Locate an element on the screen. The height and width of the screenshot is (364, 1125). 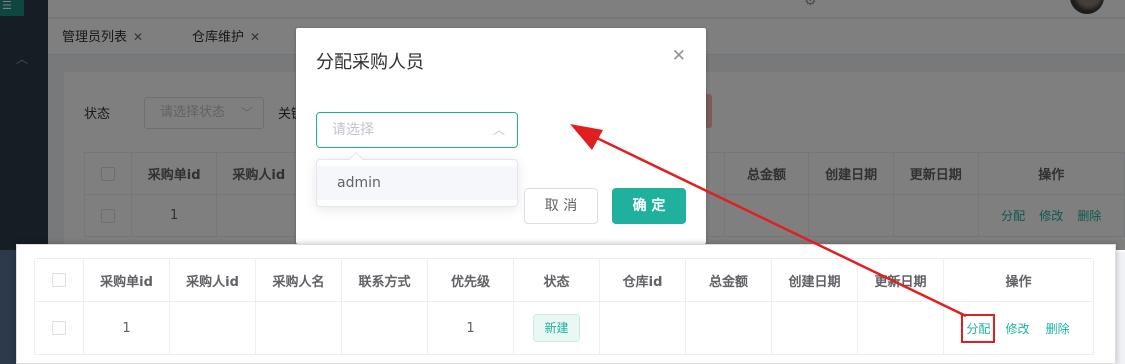
status-badge: 新建 is located at coordinates (556, 328).